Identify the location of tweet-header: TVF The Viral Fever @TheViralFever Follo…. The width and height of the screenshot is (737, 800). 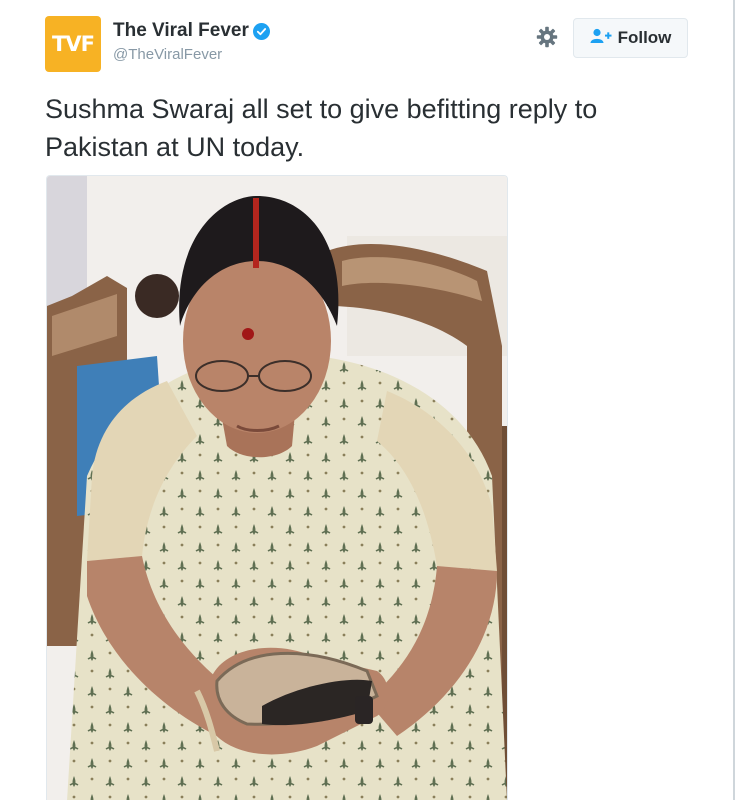
(370, 45).